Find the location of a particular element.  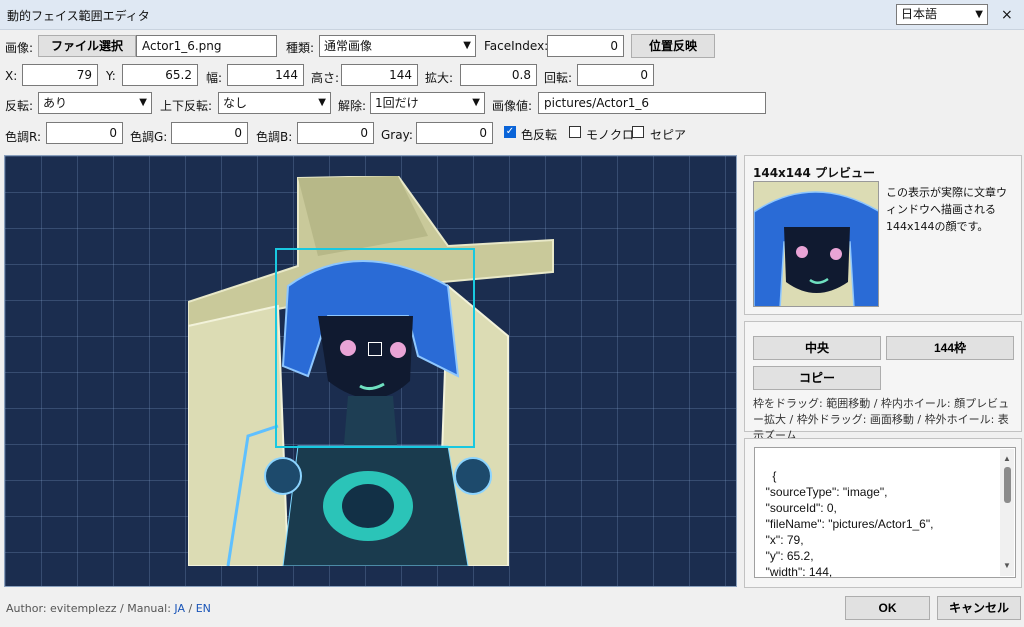

rotate-label: 回転: is located at coordinates (558, 78).